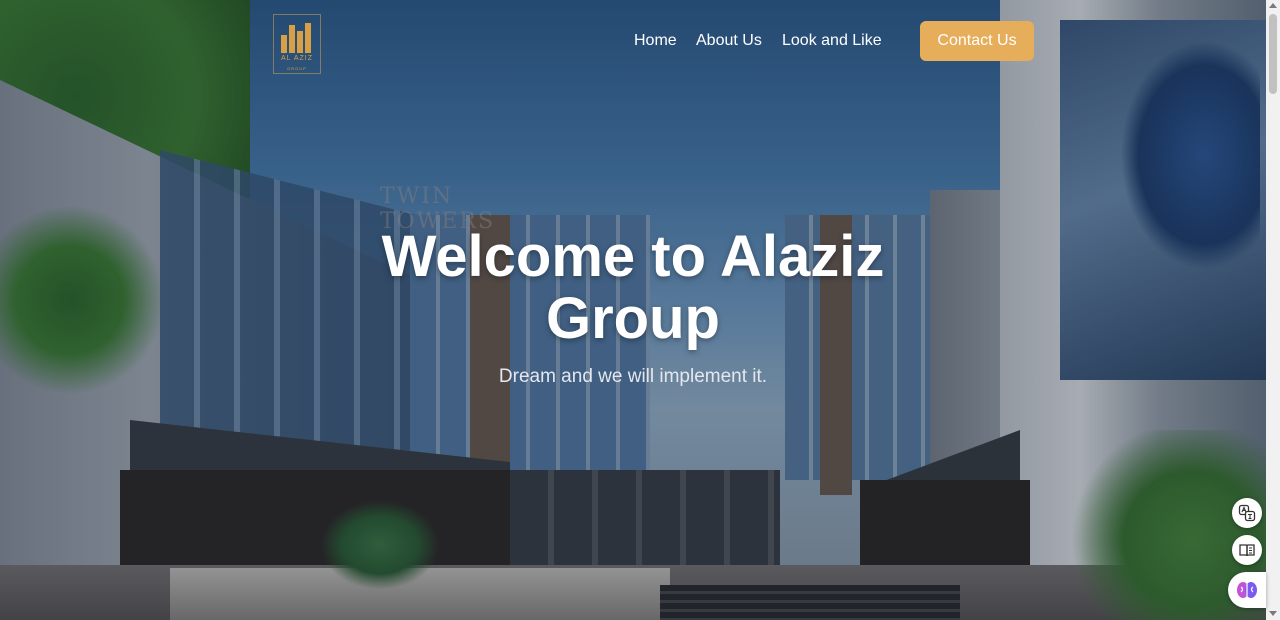 This screenshot has height=620, width=1280. I want to click on brain-icon, so click(1247, 590).